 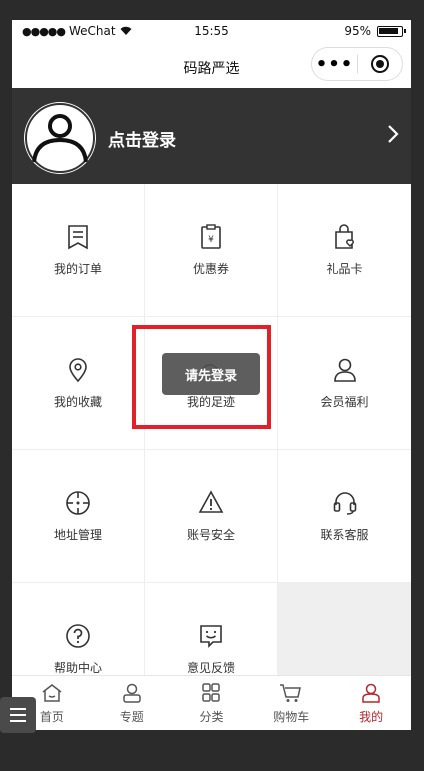 I want to click on tab-cart: 购物车, so click(x=291, y=703).